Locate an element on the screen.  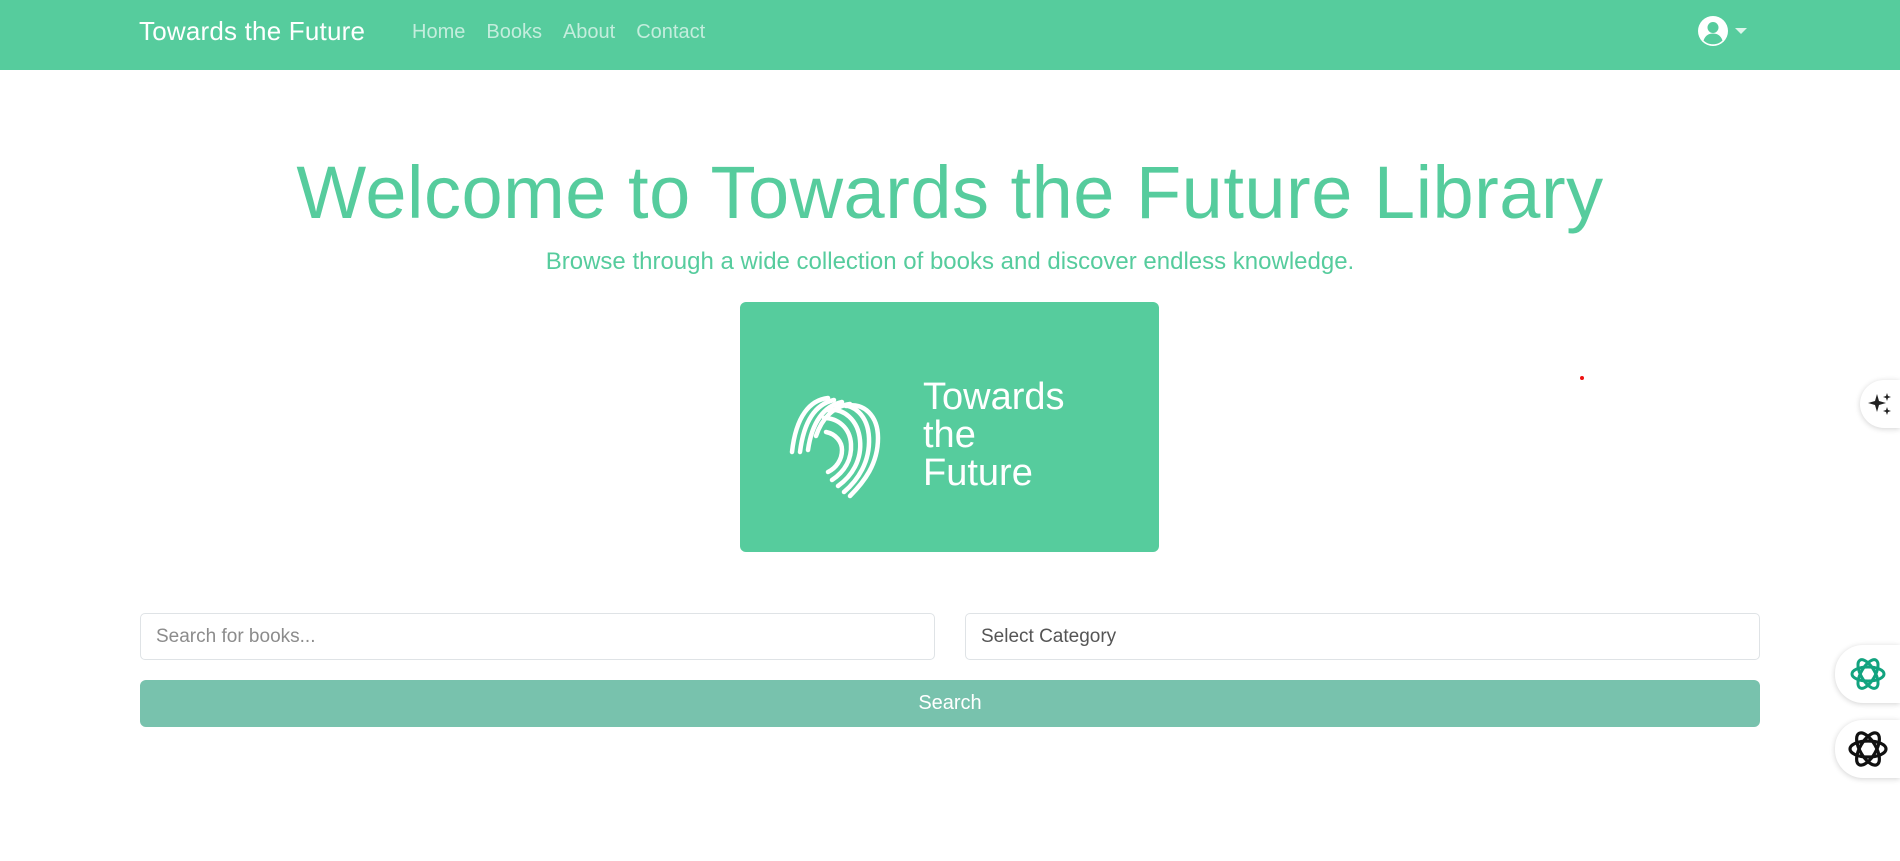
logo-line-2: the is located at coordinates (949, 435).